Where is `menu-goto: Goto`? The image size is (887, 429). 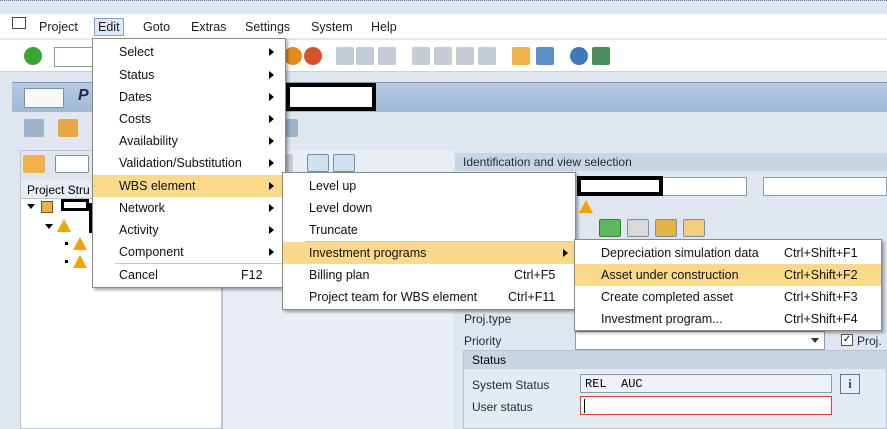 menu-goto: Goto is located at coordinates (156, 27).